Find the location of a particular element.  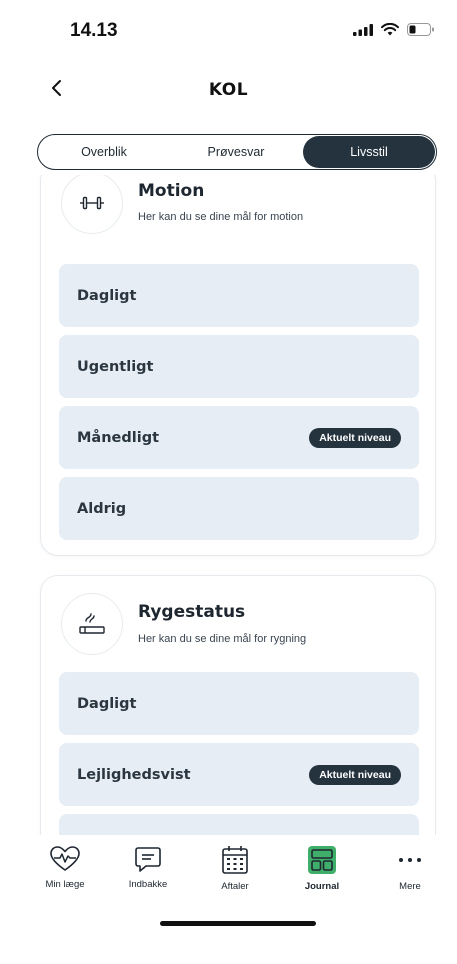

tab-livsstil: Livsstil is located at coordinates (369, 152).